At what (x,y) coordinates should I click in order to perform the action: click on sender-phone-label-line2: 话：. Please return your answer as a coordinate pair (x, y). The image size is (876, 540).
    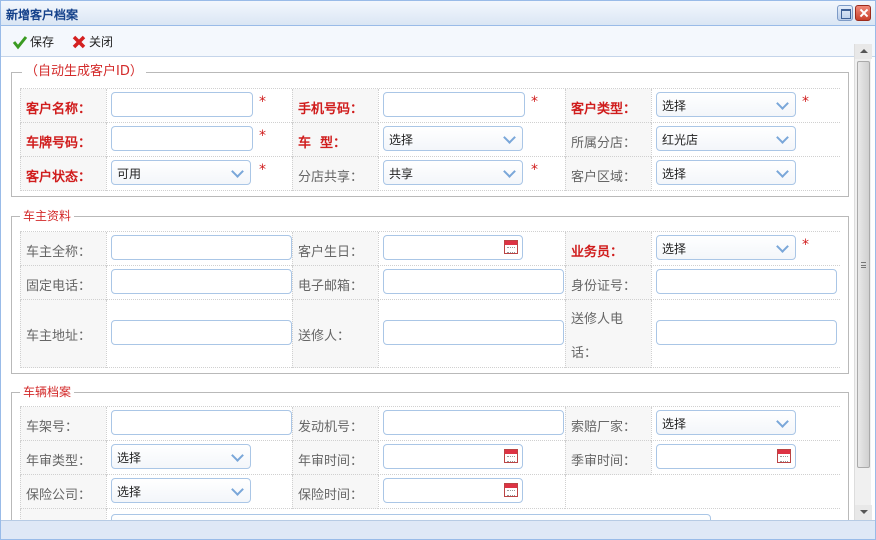
    Looking at the image, I should click on (584, 353).